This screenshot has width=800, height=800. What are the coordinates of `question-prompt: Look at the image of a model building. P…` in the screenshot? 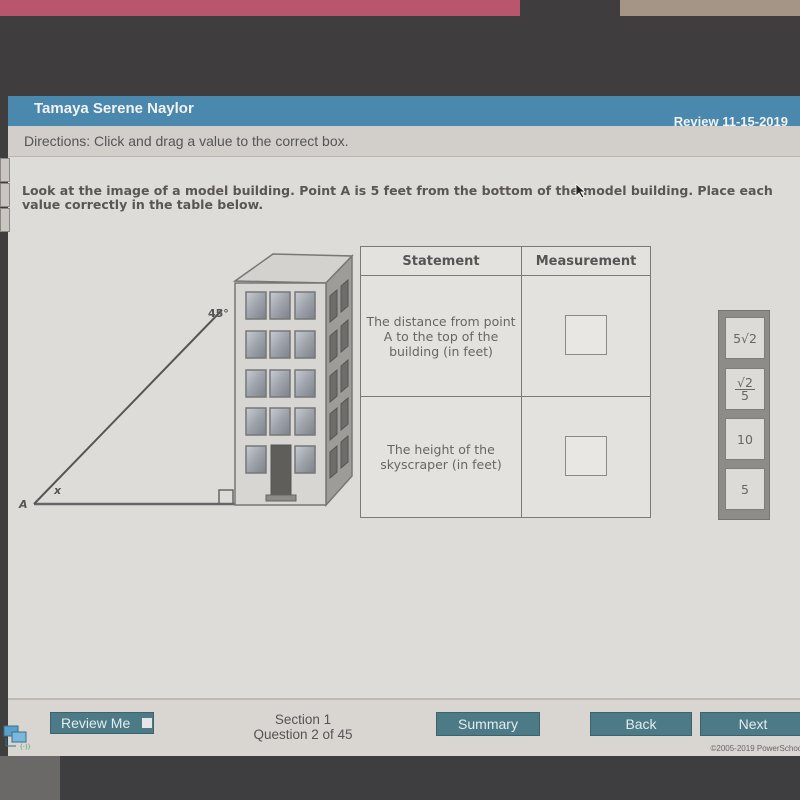 It's located at (402, 198).